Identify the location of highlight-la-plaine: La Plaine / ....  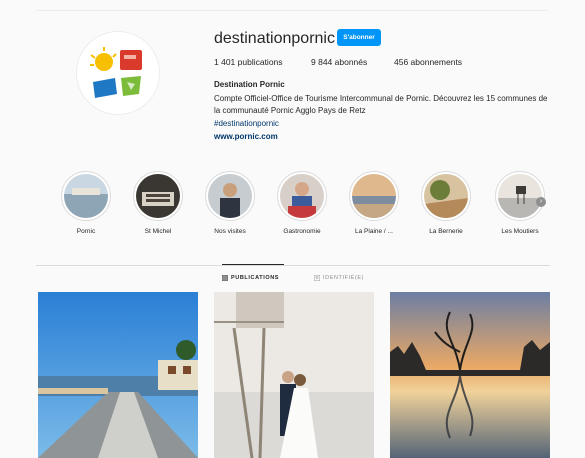
(374, 203).